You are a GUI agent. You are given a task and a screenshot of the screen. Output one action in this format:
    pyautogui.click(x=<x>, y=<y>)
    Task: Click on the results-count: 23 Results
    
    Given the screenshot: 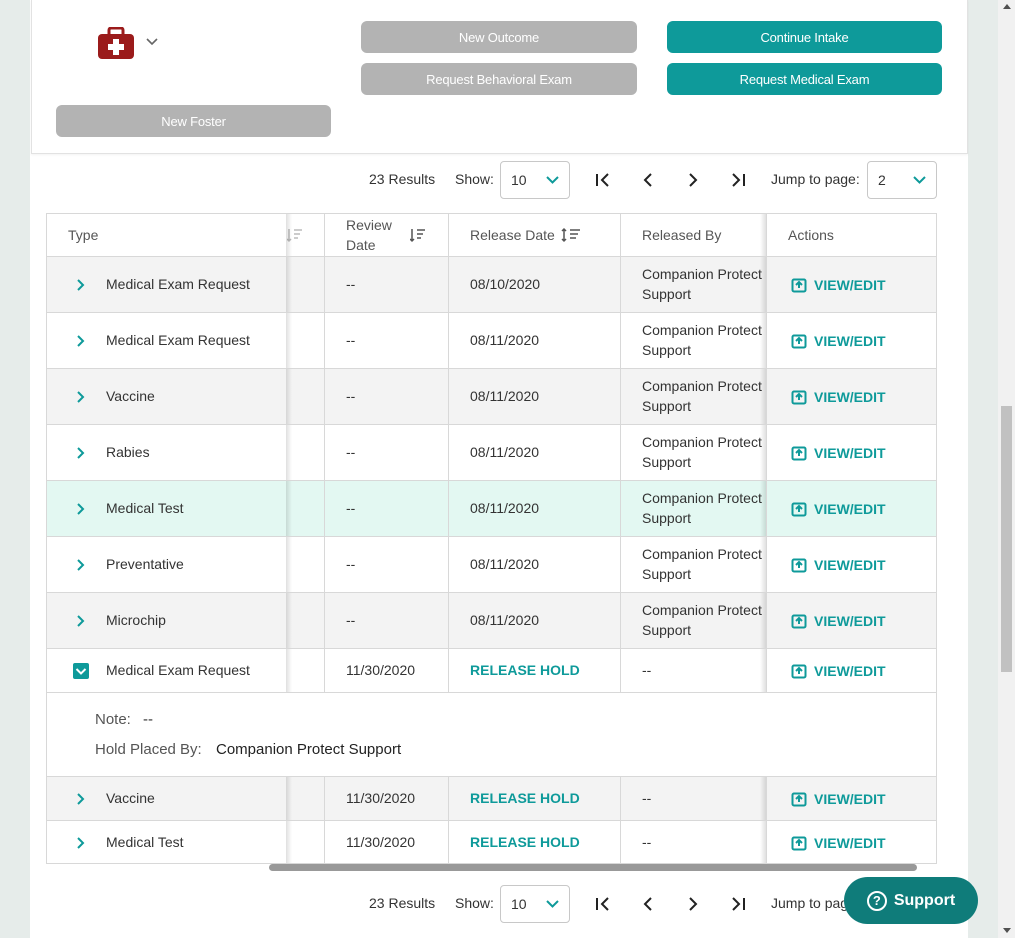 What is the action you would take?
    pyautogui.click(x=402, y=903)
    